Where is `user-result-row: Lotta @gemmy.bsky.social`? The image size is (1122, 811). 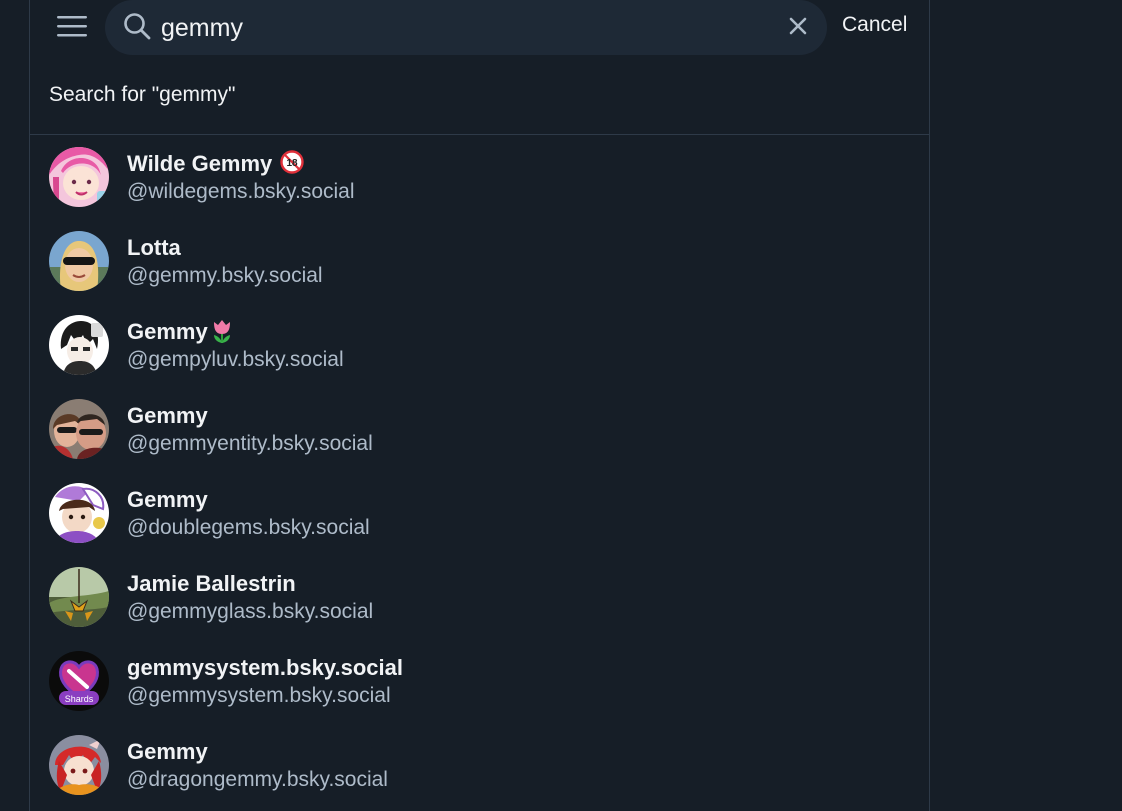
user-result-row: Lotta @gemmy.bsky.social is located at coordinates (479, 261).